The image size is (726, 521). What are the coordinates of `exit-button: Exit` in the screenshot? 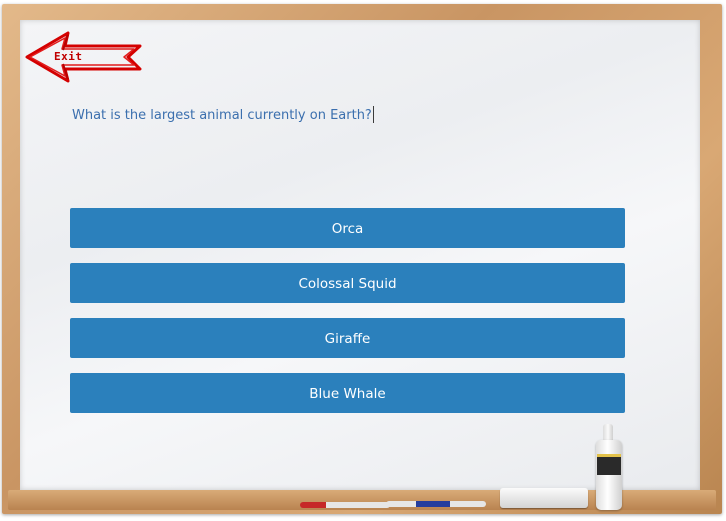 It's located at (85, 57).